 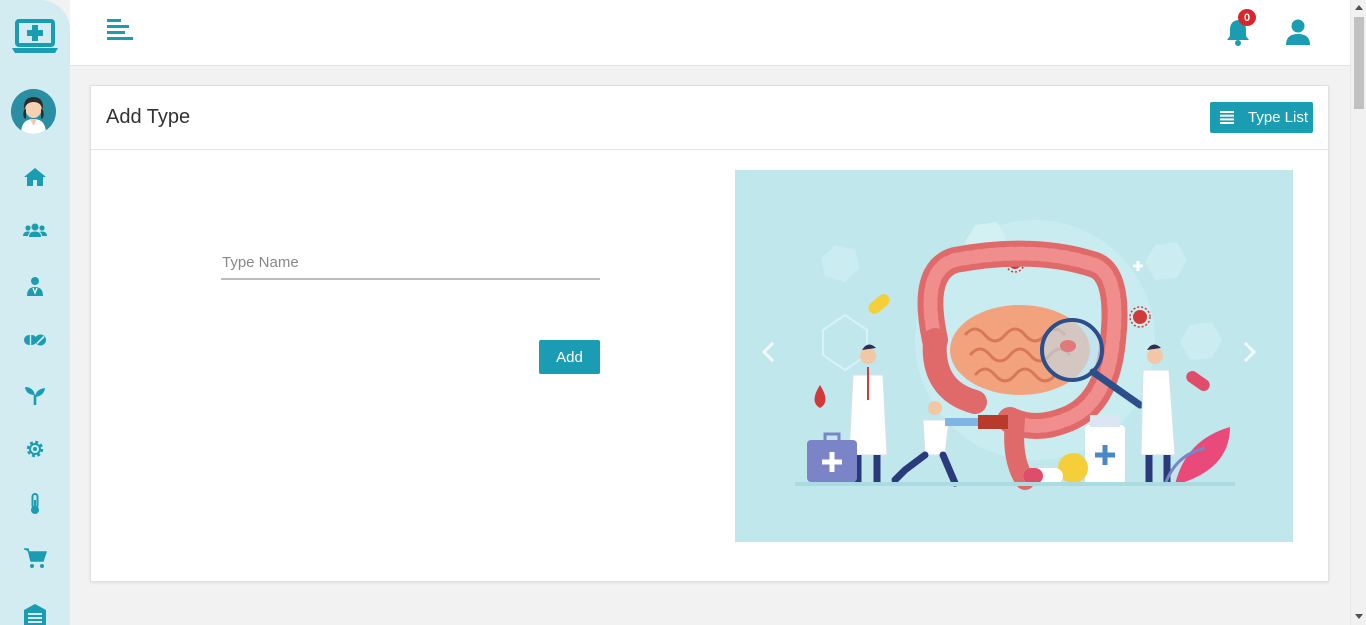 I want to click on carousel-next-icon, so click(x=1249, y=352).